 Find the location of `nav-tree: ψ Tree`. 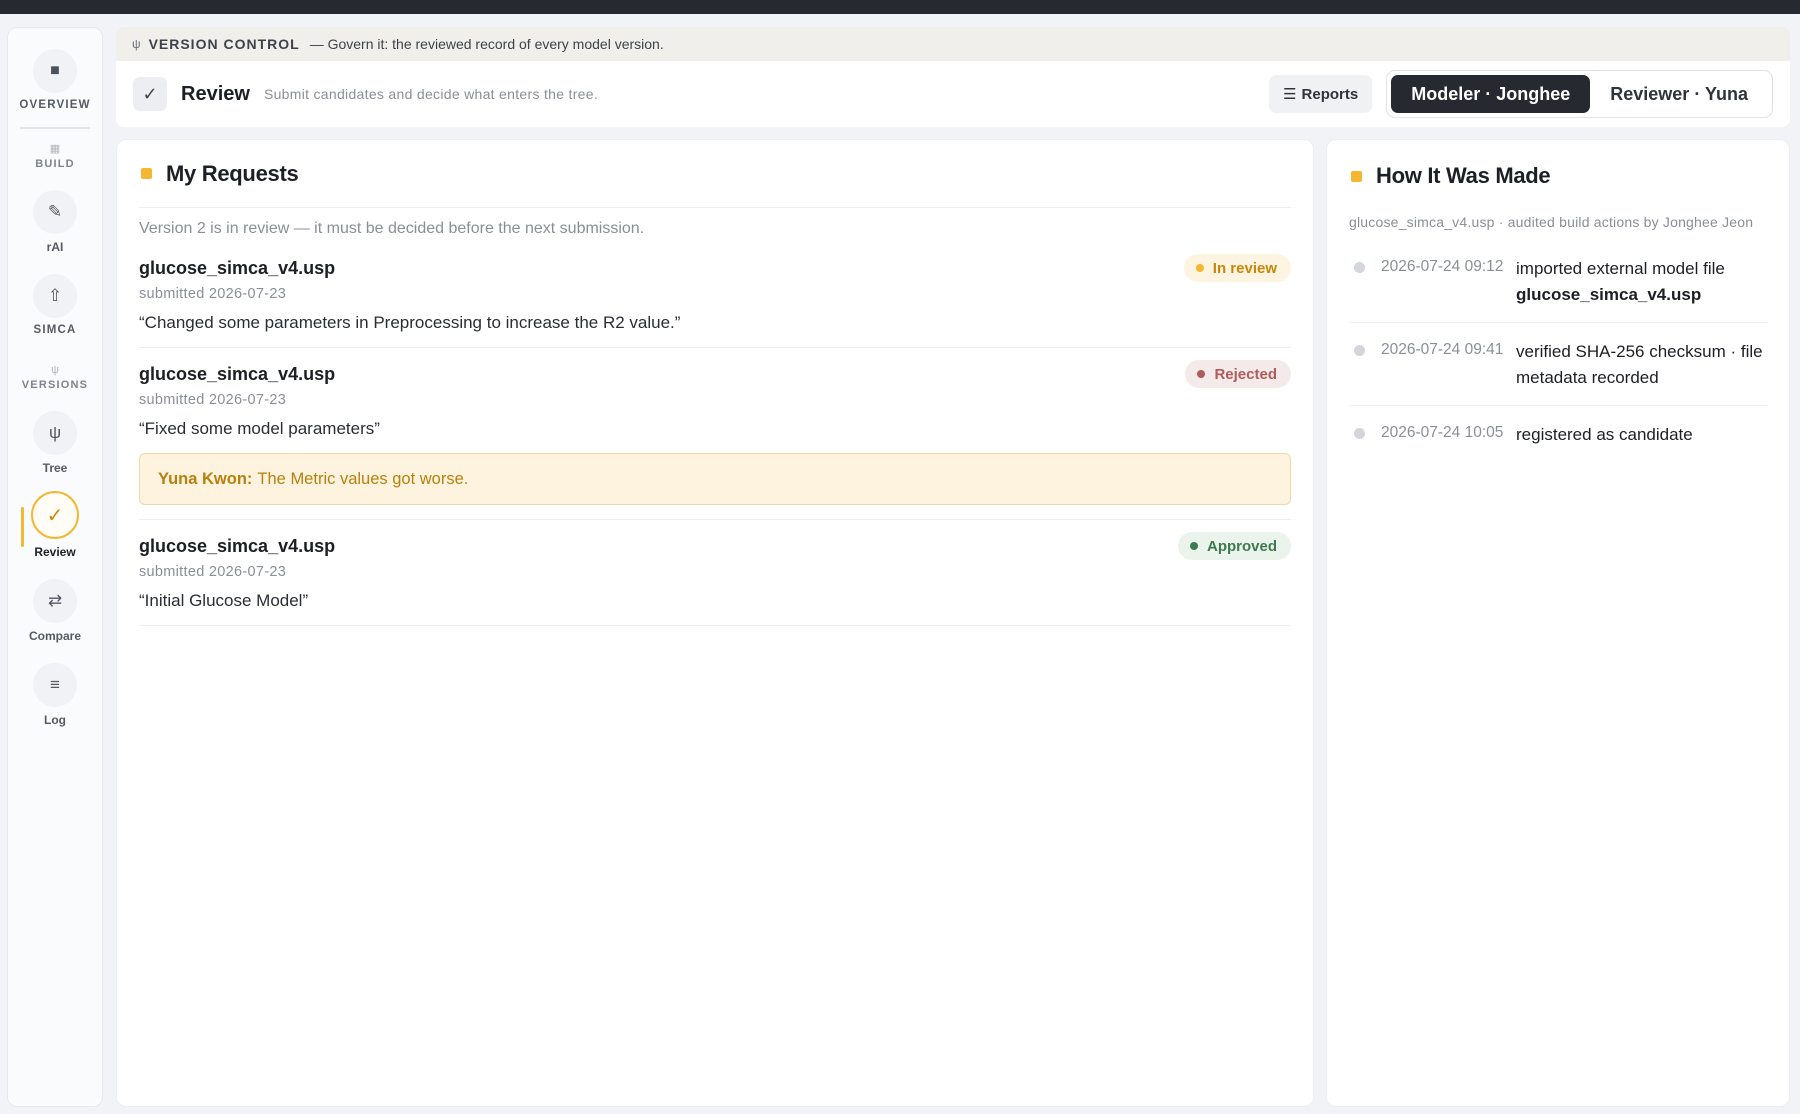

nav-tree: ψ Tree is located at coordinates (55, 443).